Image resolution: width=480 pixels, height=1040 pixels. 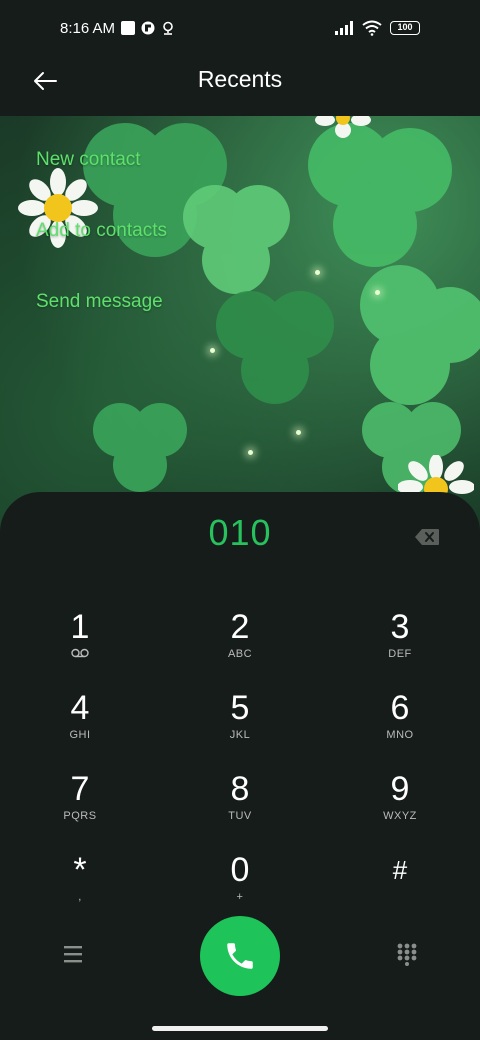 I want to click on key-9: 9 WXYZ, so click(x=400, y=809).